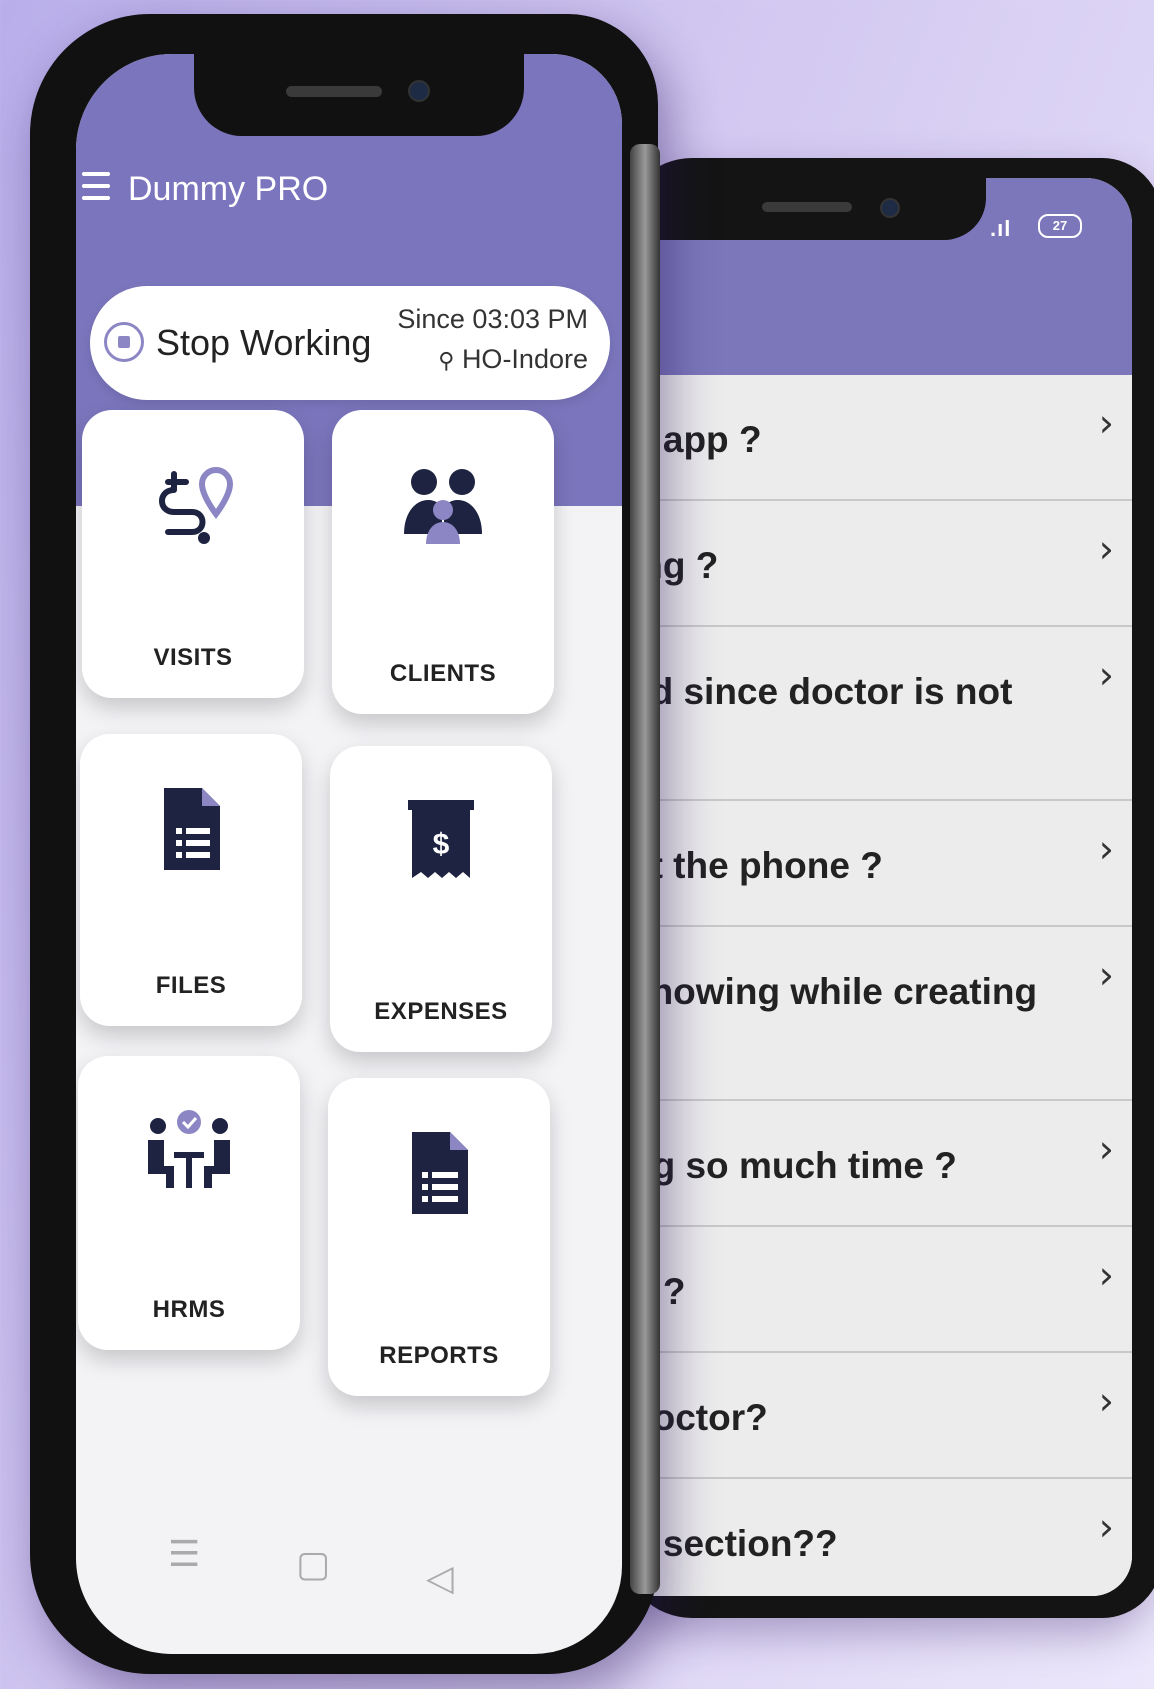  I want to click on faq-item: ng so much time ? ›, so click(885, 1164).